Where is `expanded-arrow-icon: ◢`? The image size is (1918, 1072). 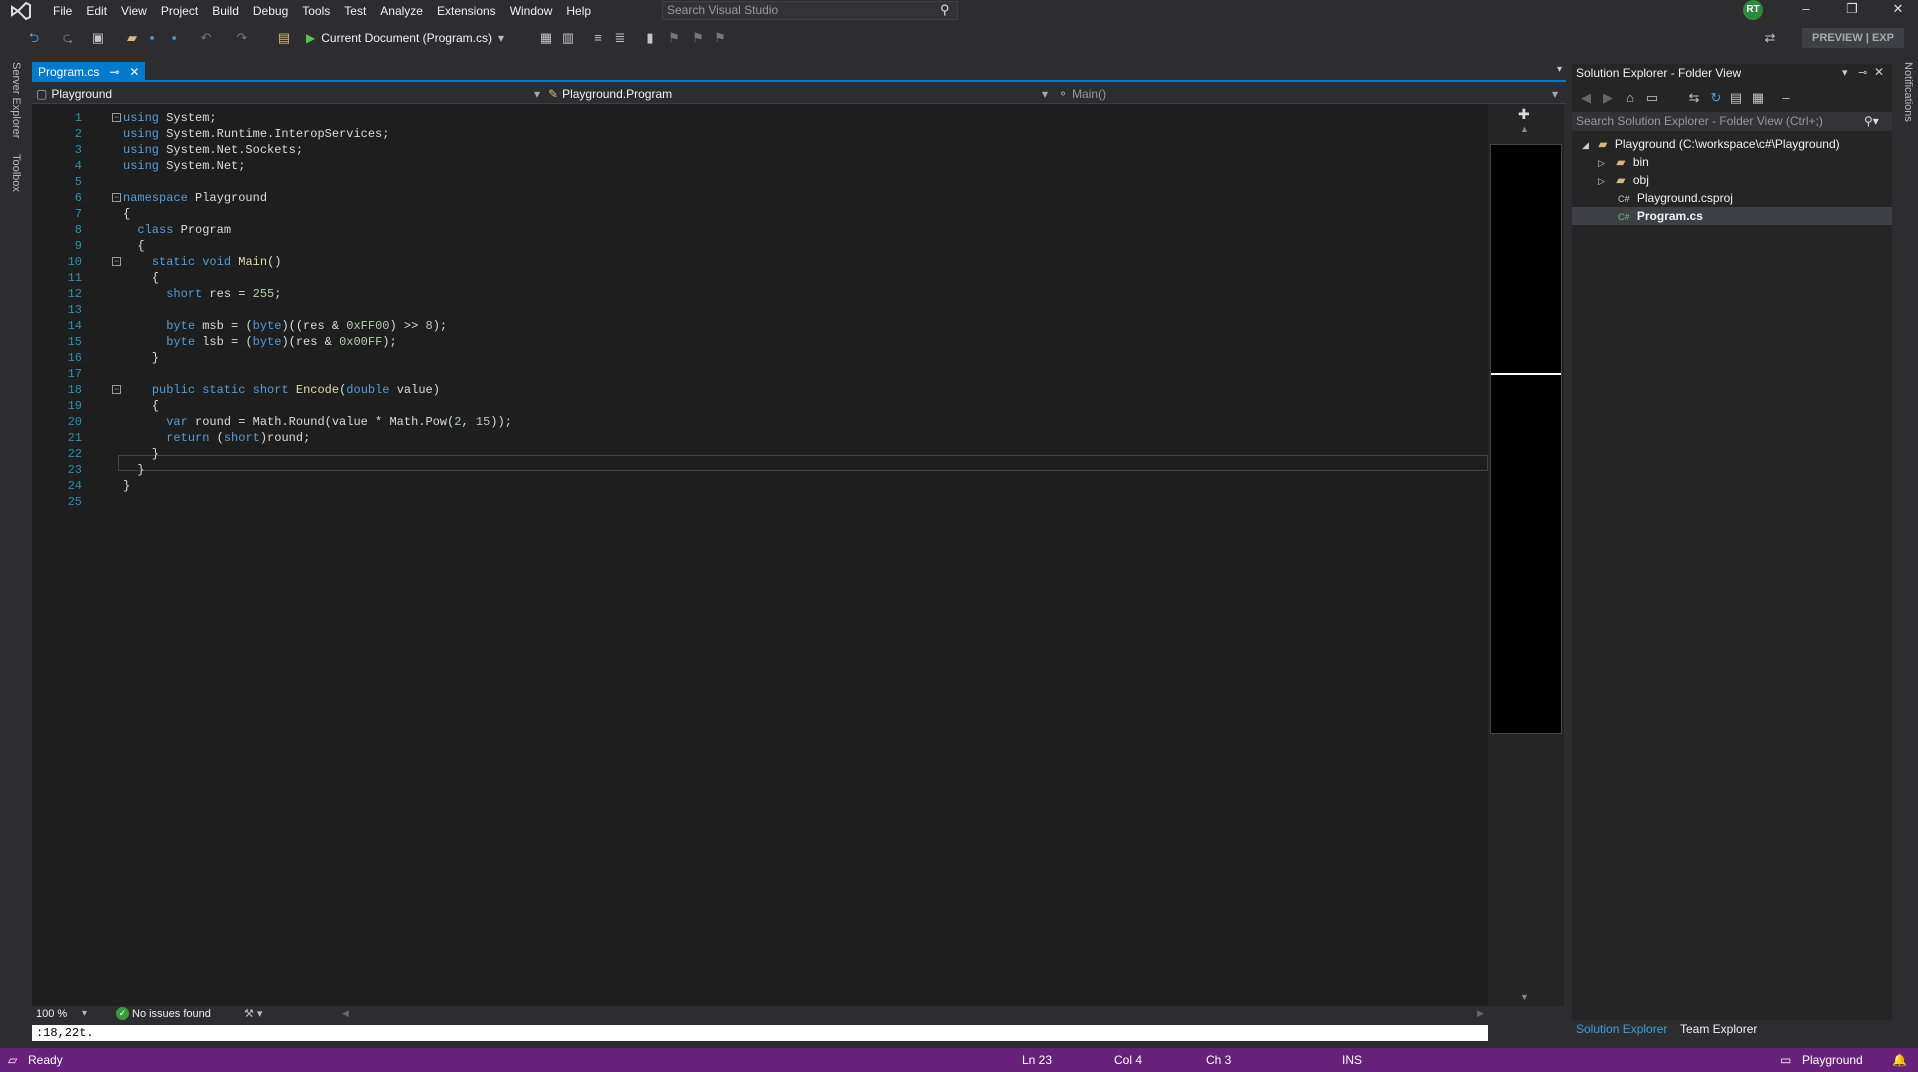 expanded-arrow-icon: ◢ is located at coordinates (1585, 145).